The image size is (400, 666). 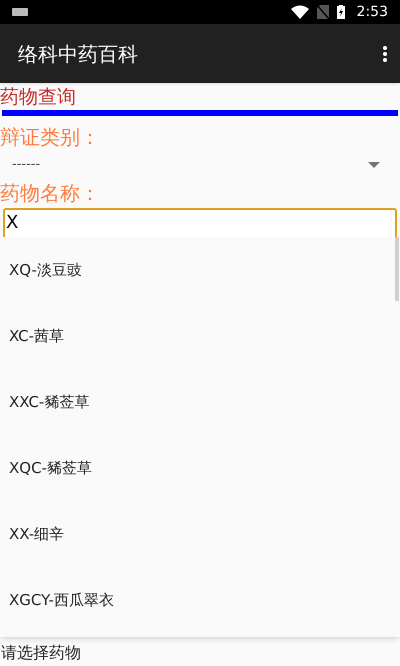 What do you see at coordinates (200, 600) in the screenshot?
I see `suggestion-item: XGCY-西瓜翠衣` at bounding box center [200, 600].